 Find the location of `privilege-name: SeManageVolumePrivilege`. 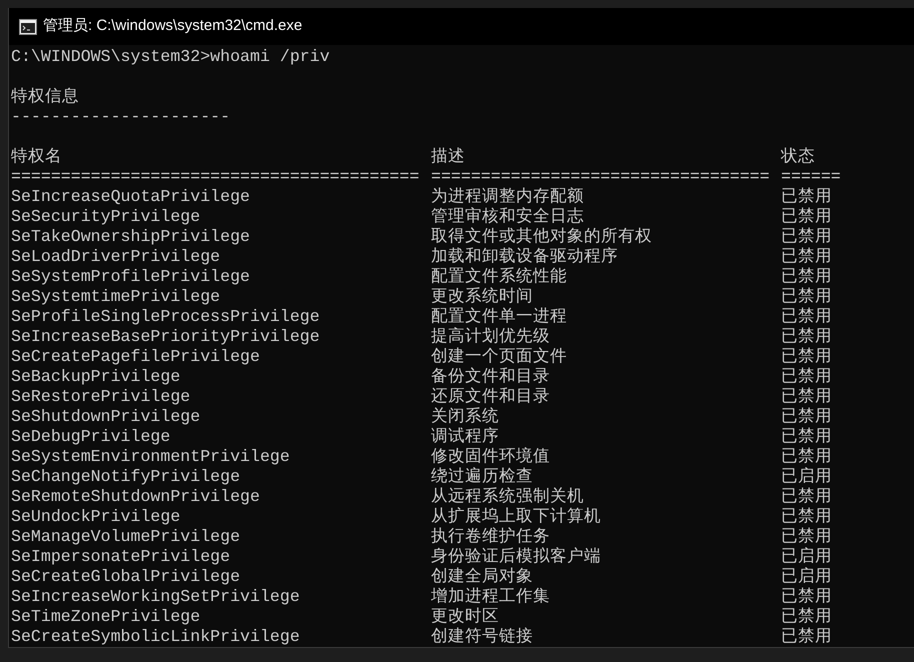

privilege-name: SeManageVolumePrivilege is located at coordinates (125, 537).